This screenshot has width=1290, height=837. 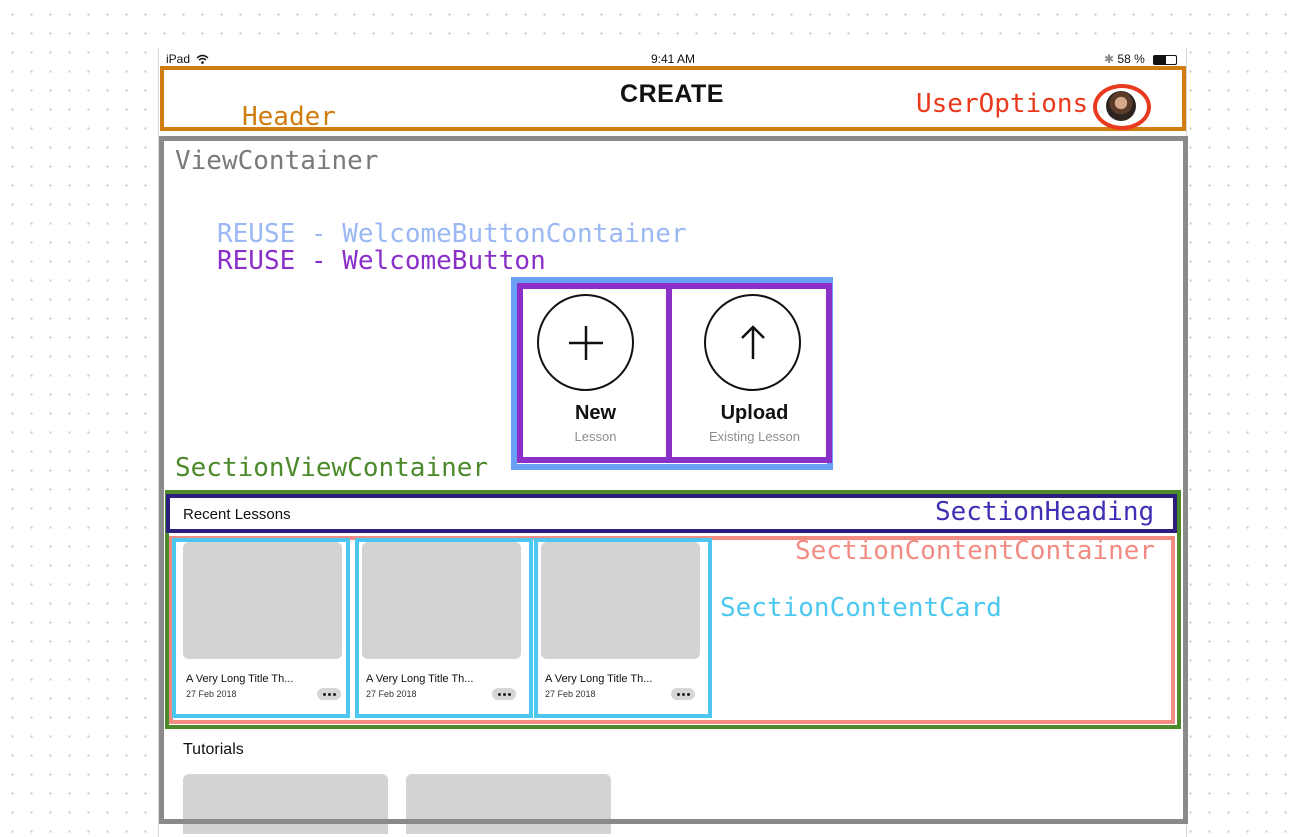 I want to click on wifi-icon, so click(x=202, y=59).